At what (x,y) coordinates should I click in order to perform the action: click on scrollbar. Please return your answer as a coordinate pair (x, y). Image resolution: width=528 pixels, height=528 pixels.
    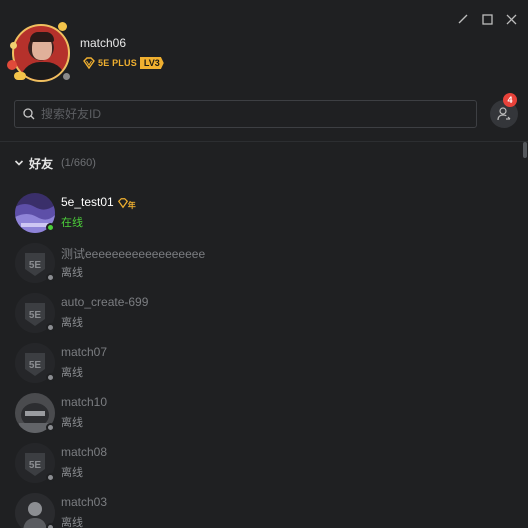
    Looking at the image, I should click on (525, 335).